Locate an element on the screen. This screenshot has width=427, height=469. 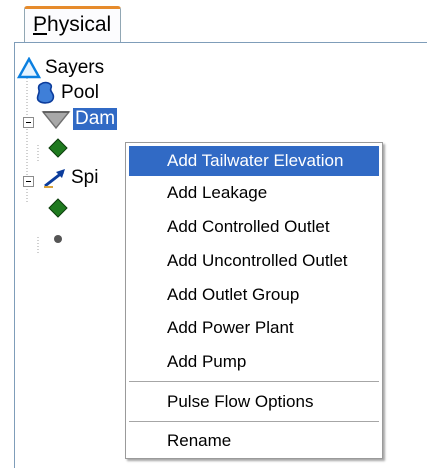
spillway-arrow-icon is located at coordinates (54, 178).